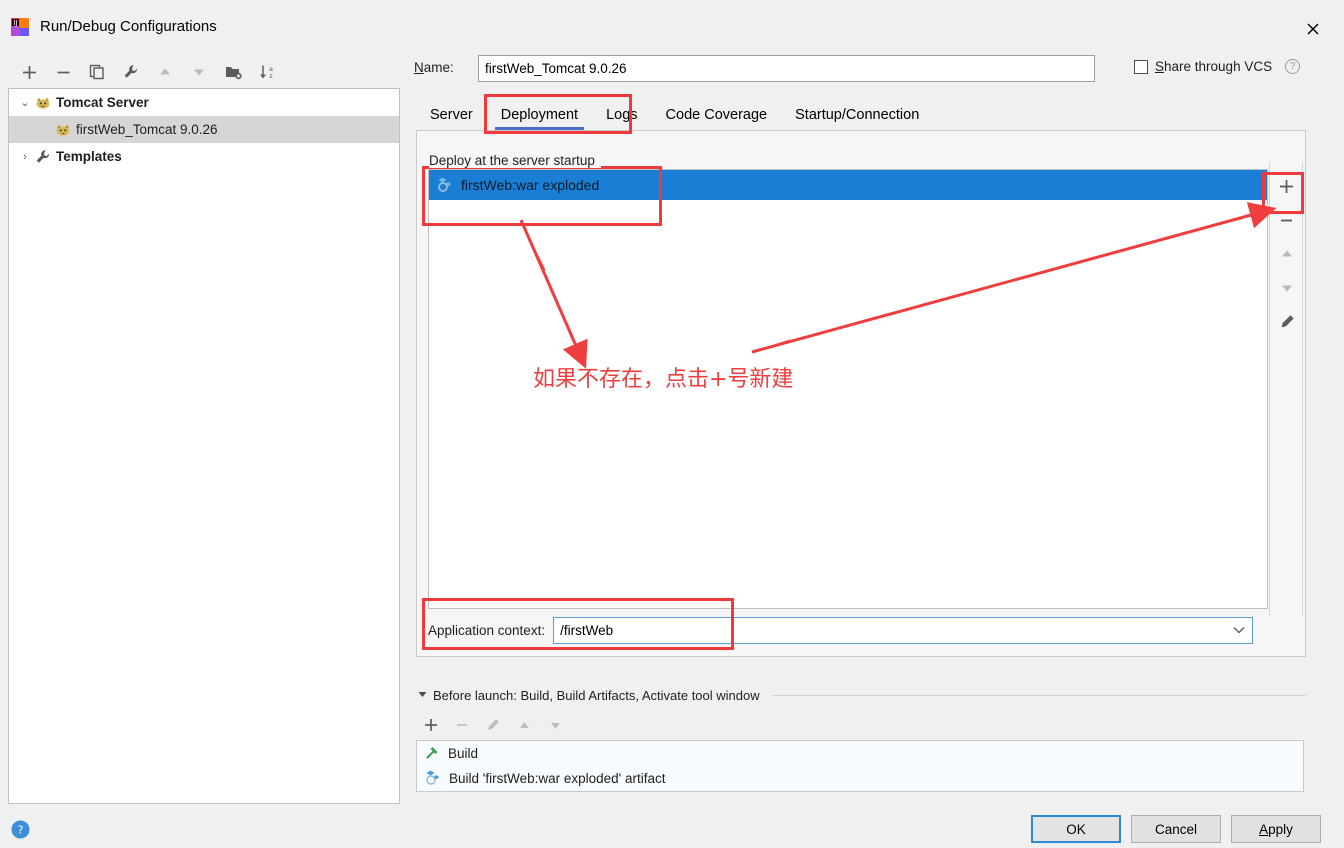 This screenshot has width=1344, height=848. I want to click on tab-label: Deployment, so click(539, 115).